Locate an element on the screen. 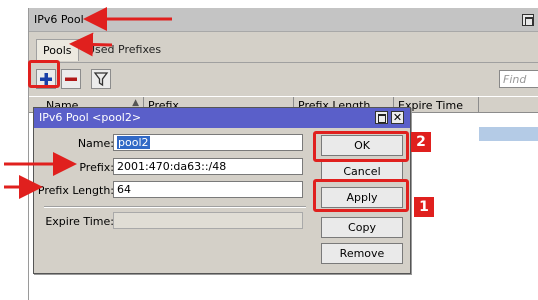 This screenshot has width=538, height=300. name-label: Name: is located at coordinates (95, 143).